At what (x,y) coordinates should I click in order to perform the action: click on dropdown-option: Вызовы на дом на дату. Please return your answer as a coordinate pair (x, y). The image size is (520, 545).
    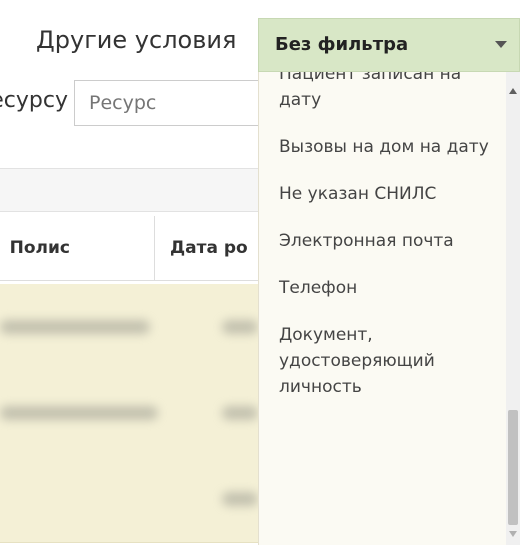
    Looking at the image, I should click on (381, 146).